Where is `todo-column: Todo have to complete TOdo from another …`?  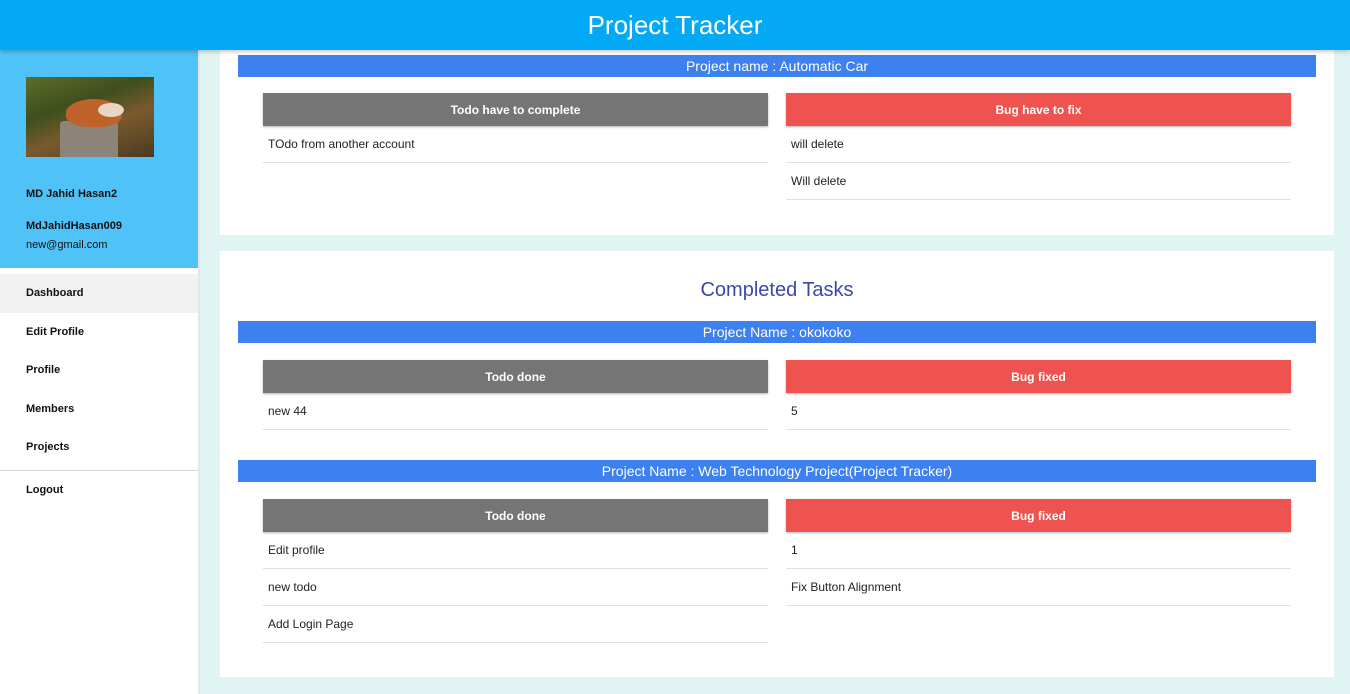 todo-column: Todo have to complete TOdo from another … is located at coordinates (515, 128).